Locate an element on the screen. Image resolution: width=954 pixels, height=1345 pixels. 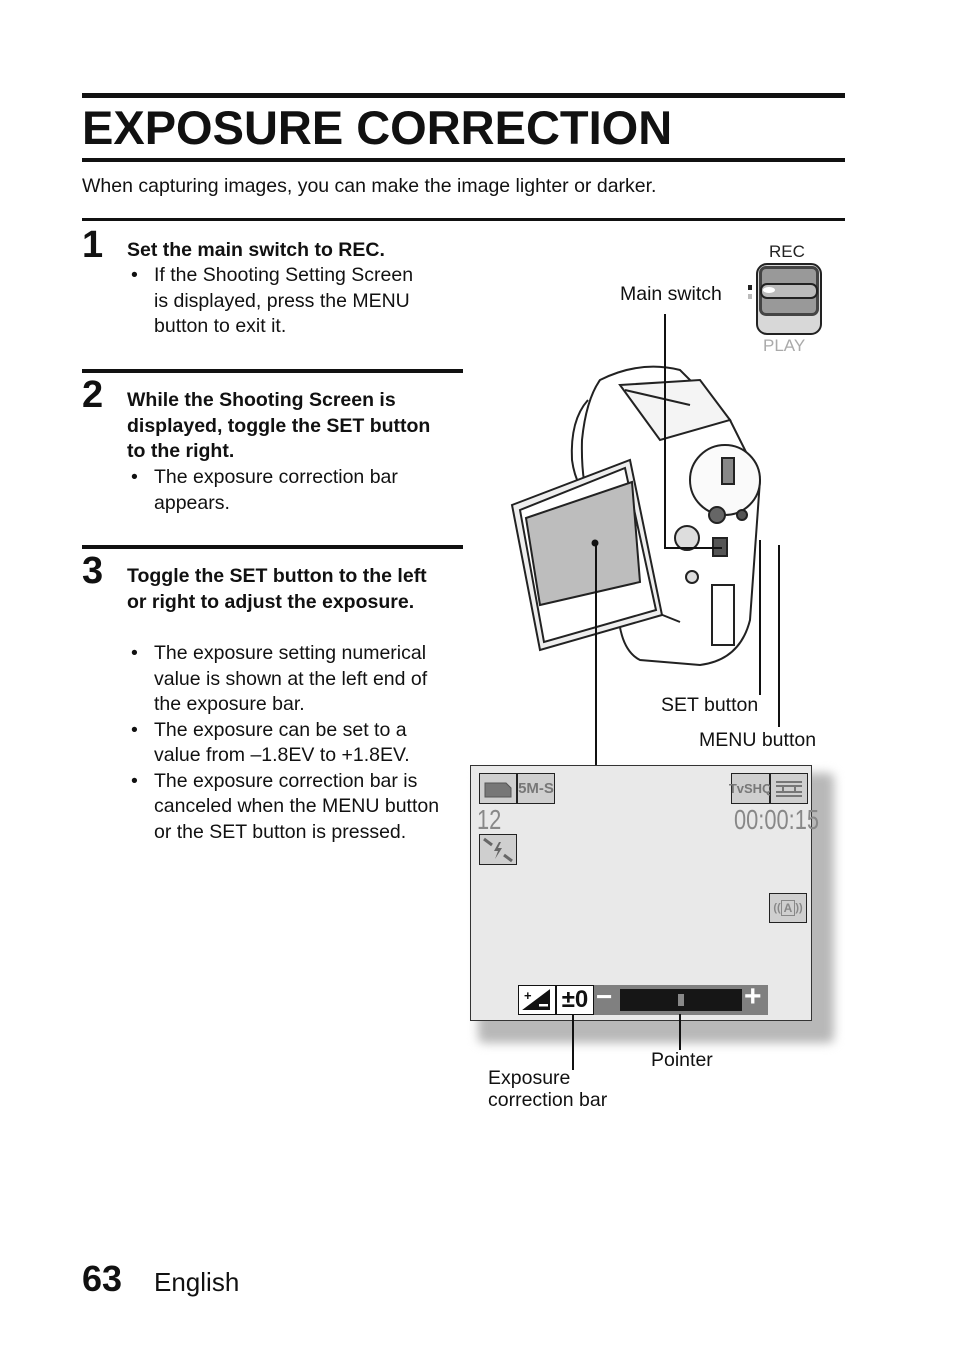
flash-off-icon is located at coordinates (498, 849).